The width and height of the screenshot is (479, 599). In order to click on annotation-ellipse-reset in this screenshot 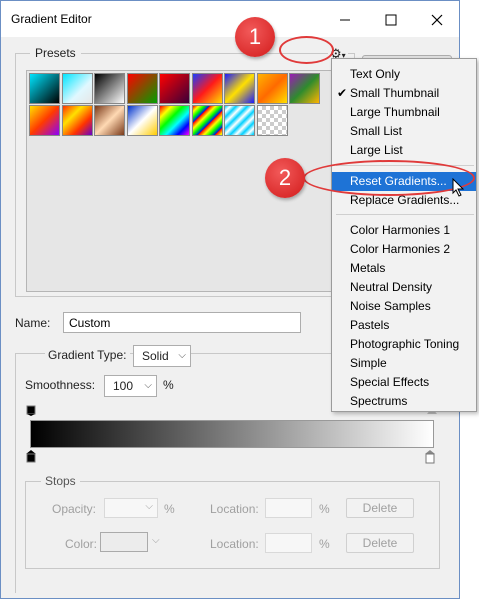, I will do `click(389, 178)`.